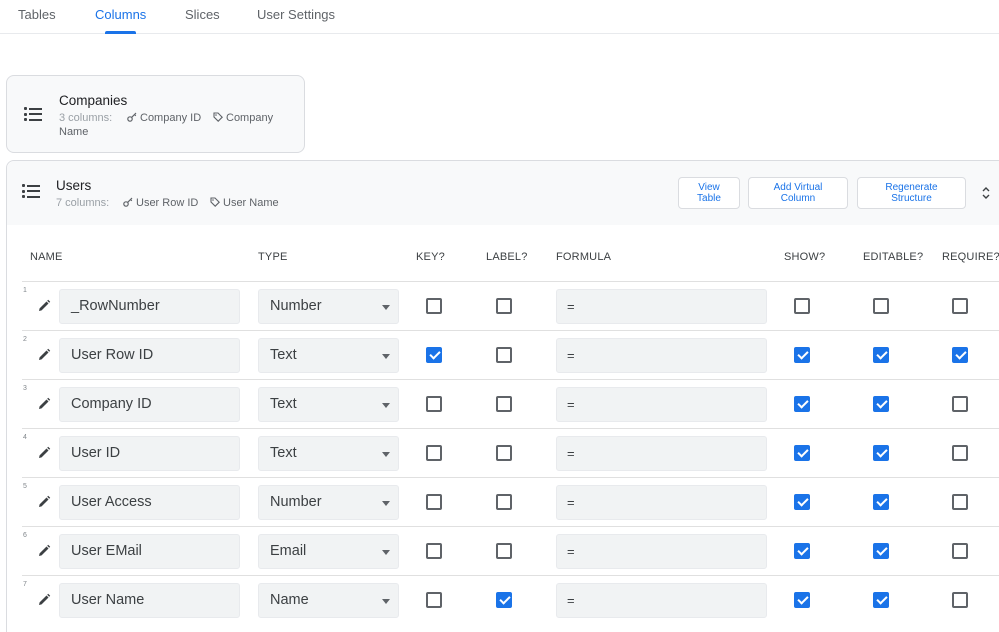  I want to click on users-column-count: 7 columns:, so click(83, 203).